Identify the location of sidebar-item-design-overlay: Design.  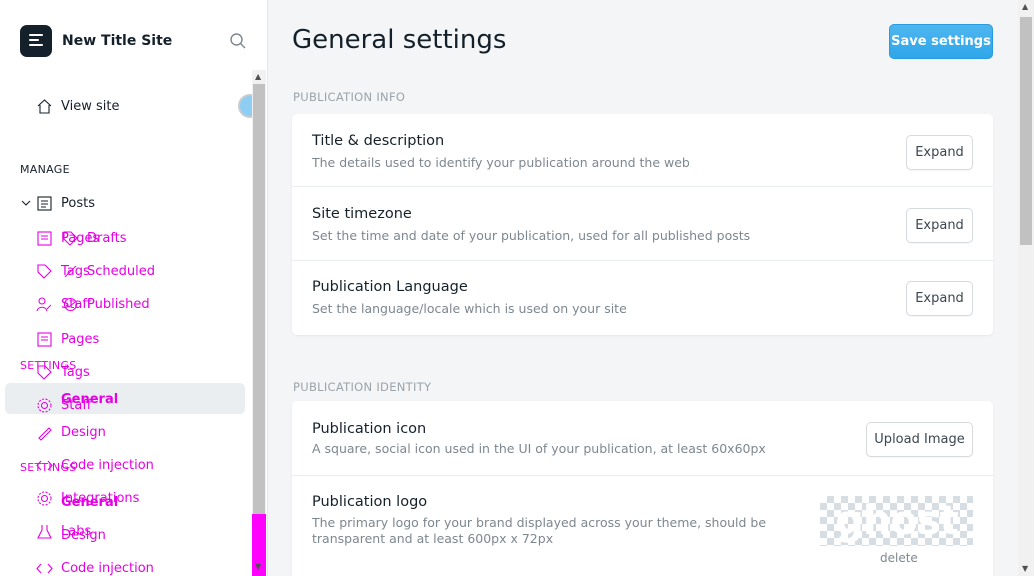
(83, 535).